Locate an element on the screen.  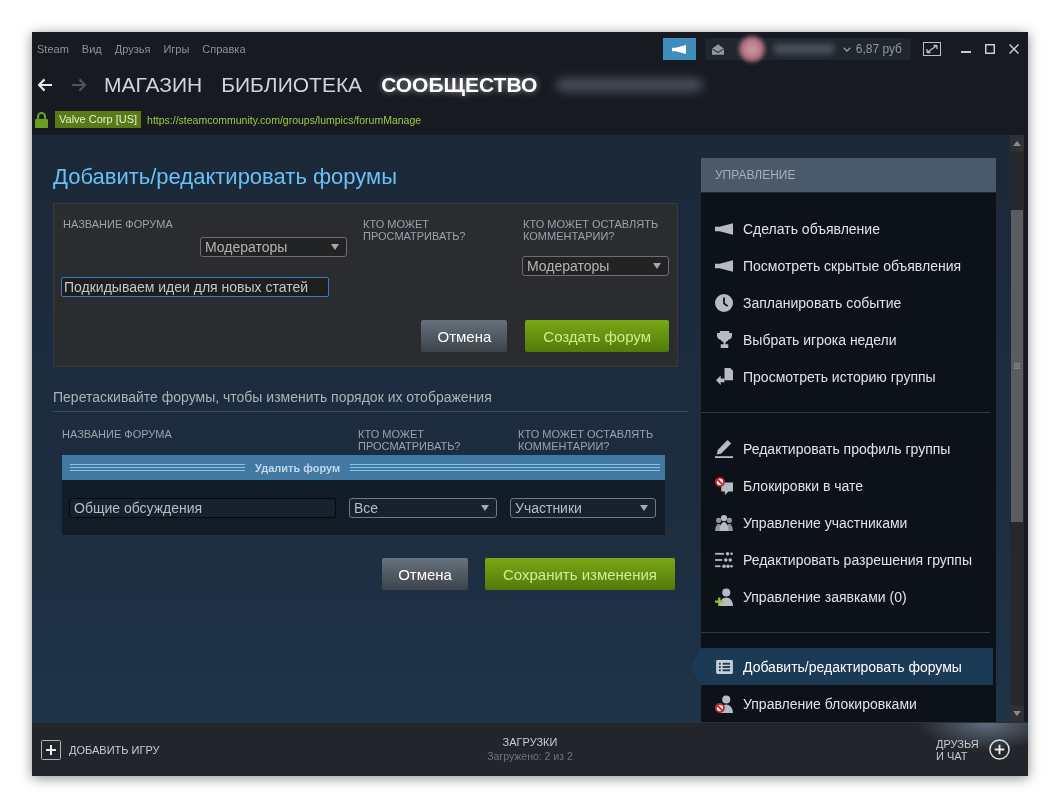
plus-circle-icon is located at coordinates (999, 749).